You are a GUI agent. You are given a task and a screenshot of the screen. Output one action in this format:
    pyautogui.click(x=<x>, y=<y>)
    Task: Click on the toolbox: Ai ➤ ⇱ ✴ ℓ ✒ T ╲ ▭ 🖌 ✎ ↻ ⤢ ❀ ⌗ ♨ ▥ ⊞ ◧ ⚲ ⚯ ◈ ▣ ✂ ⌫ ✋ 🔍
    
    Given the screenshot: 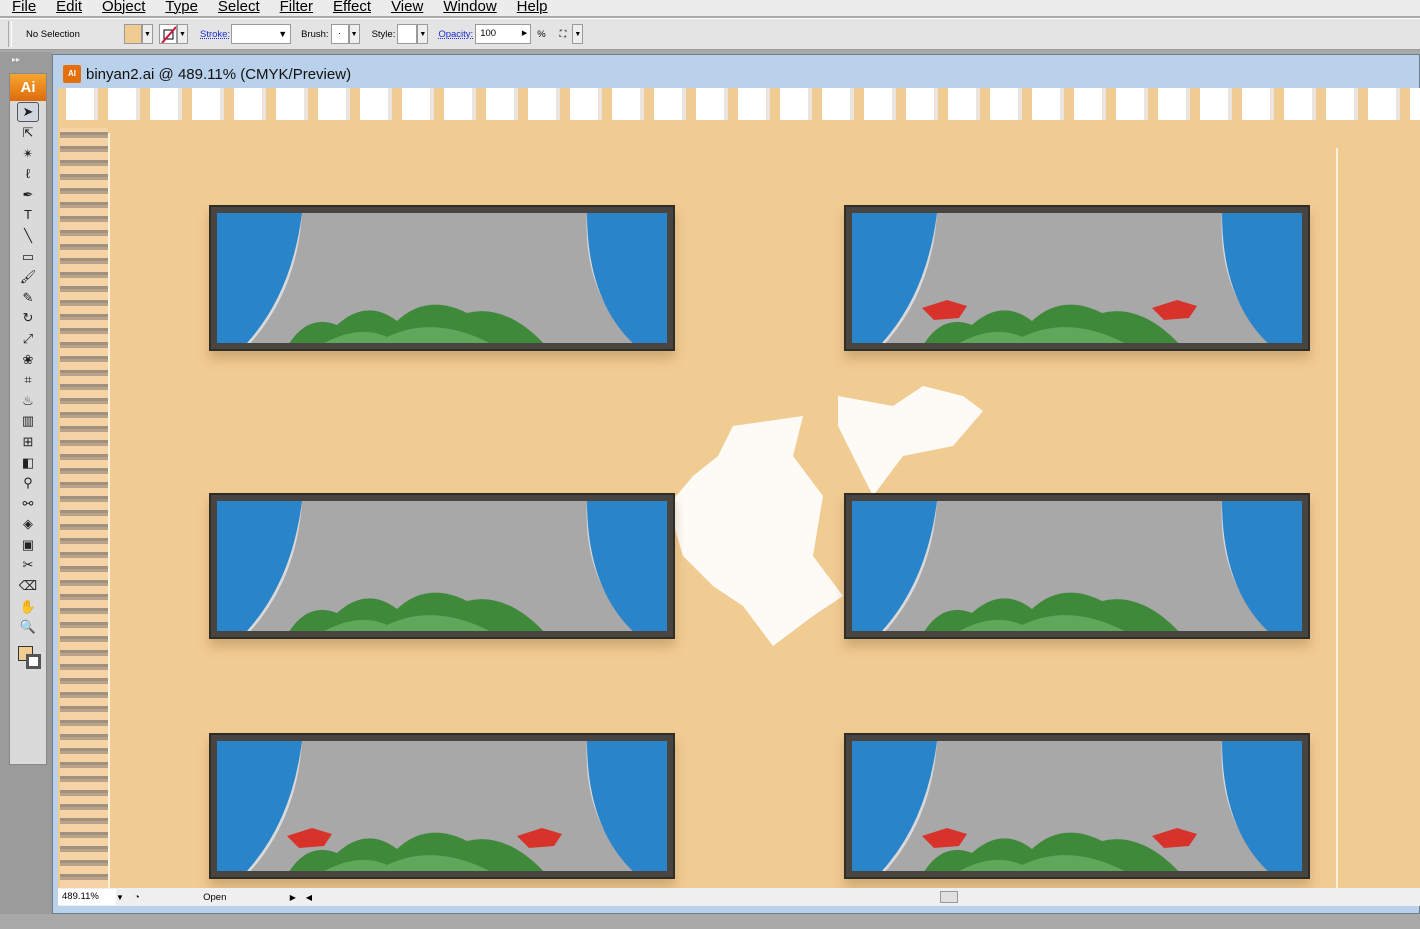 What is the action you would take?
    pyautogui.click(x=28, y=419)
    